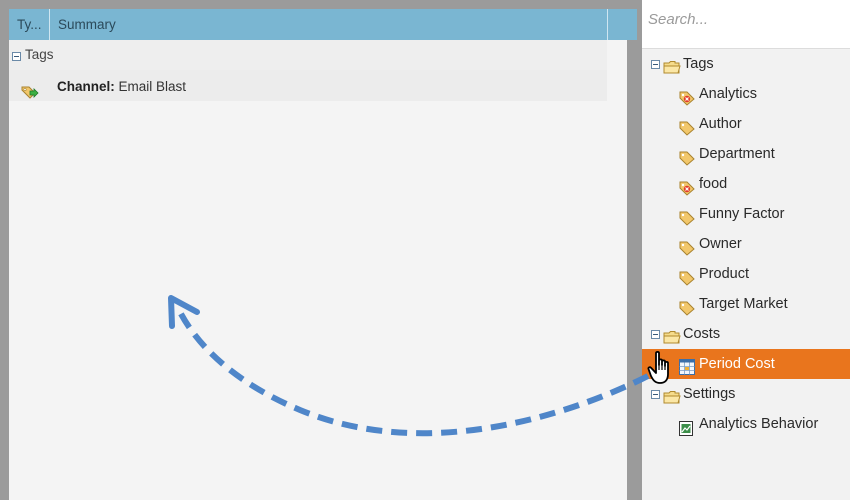 Image resolution: width=850 pixels, height=500 pixels. I want to click on tree-folder-label: Settings, so click(709, 394).